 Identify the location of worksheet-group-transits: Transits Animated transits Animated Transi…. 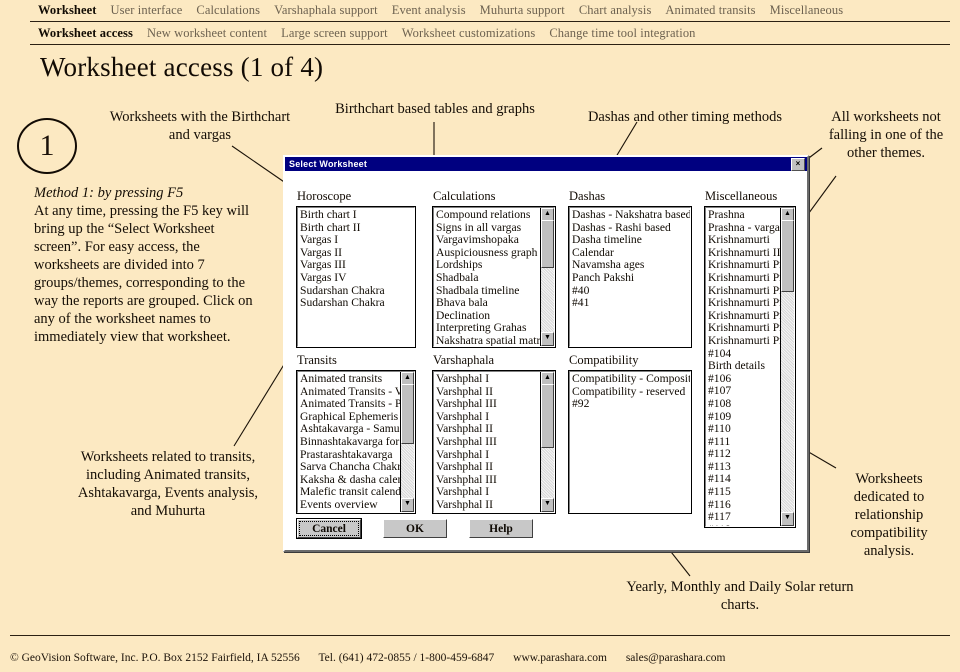
(356, 433).